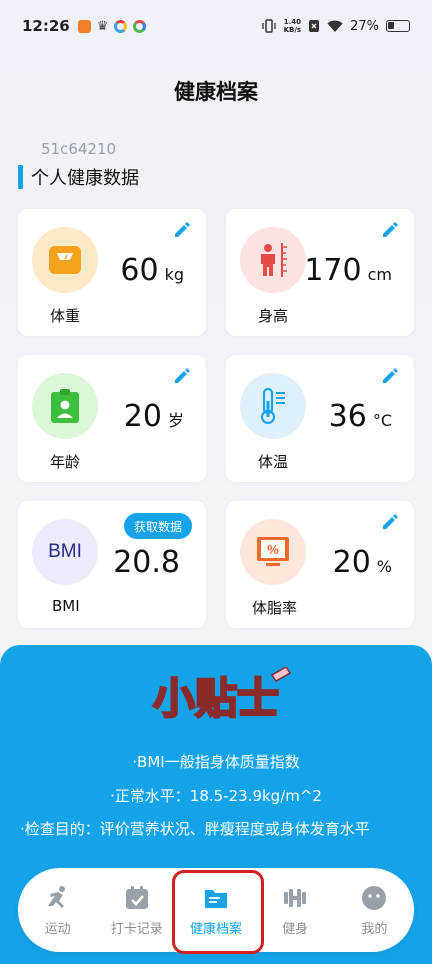  I want to click on status-right: 1.40 KB/s 27%, so click(335, 26).